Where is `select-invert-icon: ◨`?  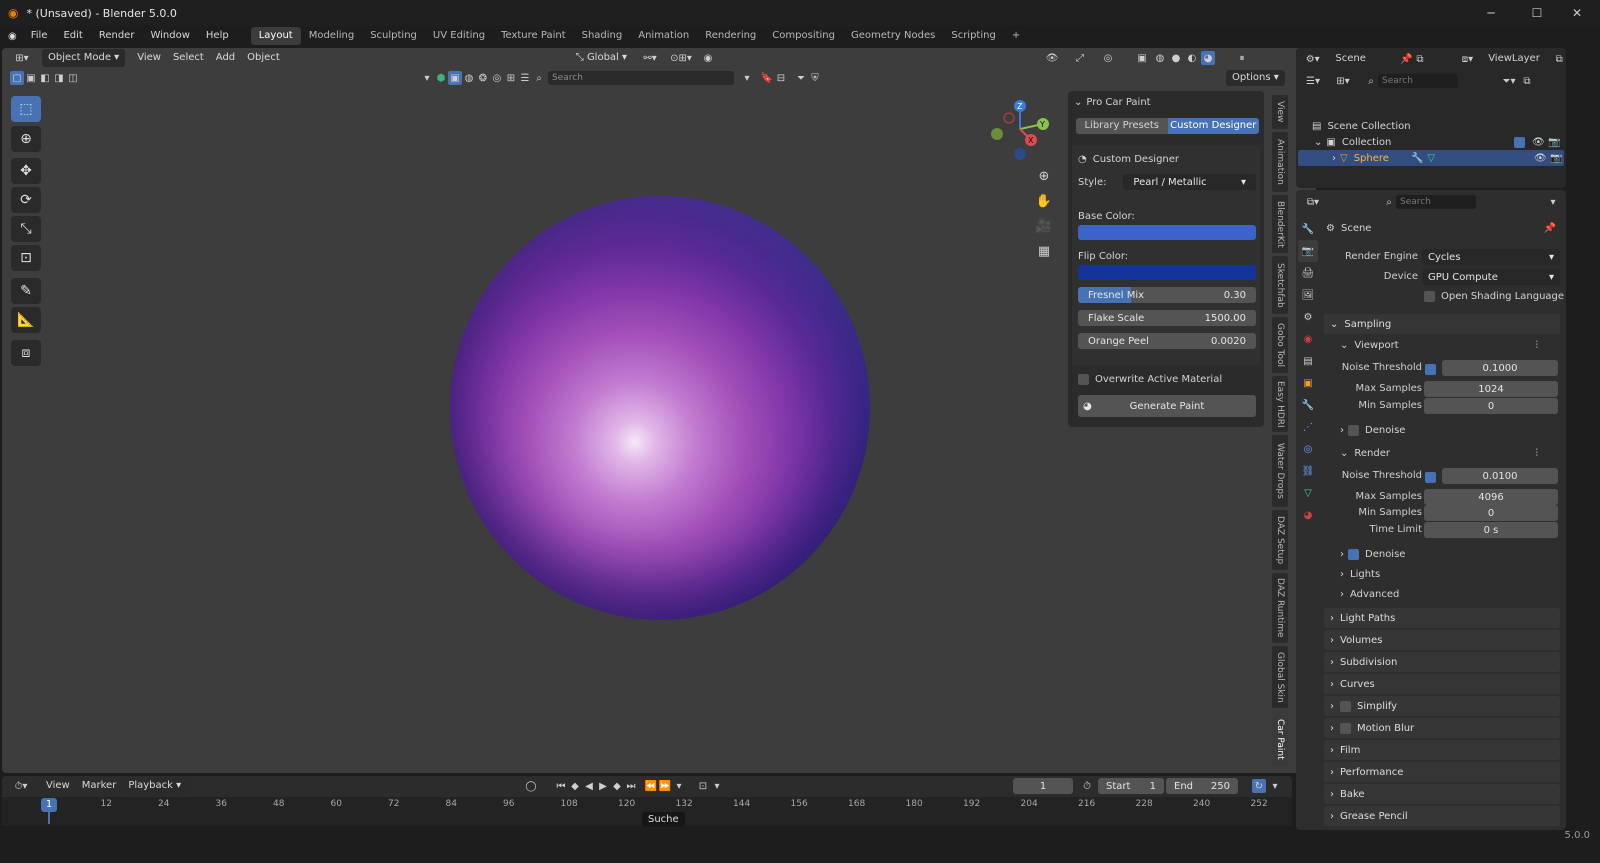 select-invert-icon: ◨ is located at coordinates (59, 78).